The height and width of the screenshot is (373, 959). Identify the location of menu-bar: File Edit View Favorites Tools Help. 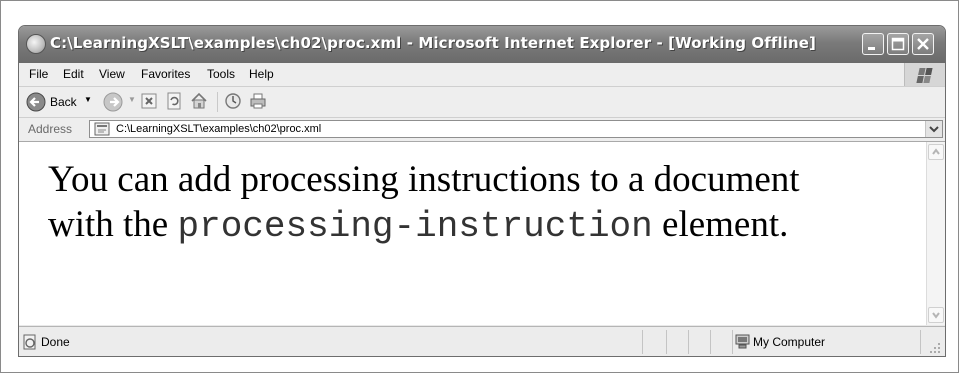
(482, 75).